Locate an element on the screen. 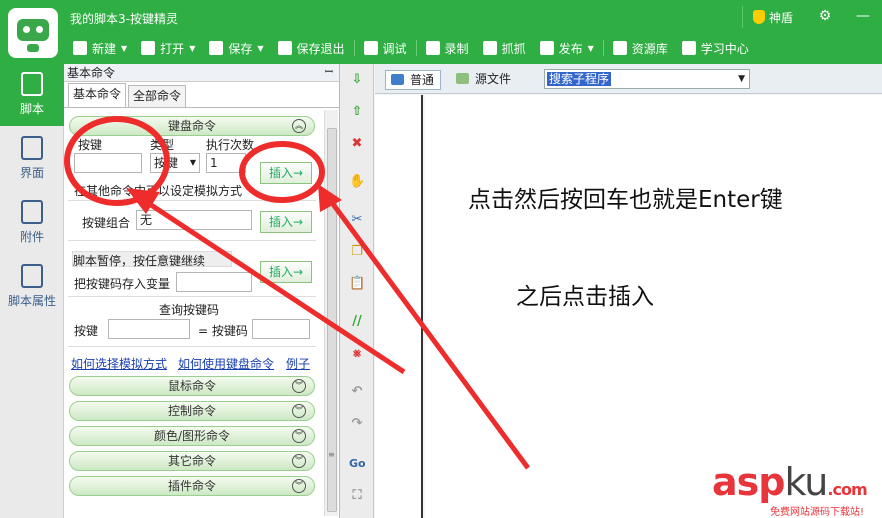 The image size is (882, 518). pause-option: 脚本暂停，按任意键继续 is located at coordinates (152, 259).